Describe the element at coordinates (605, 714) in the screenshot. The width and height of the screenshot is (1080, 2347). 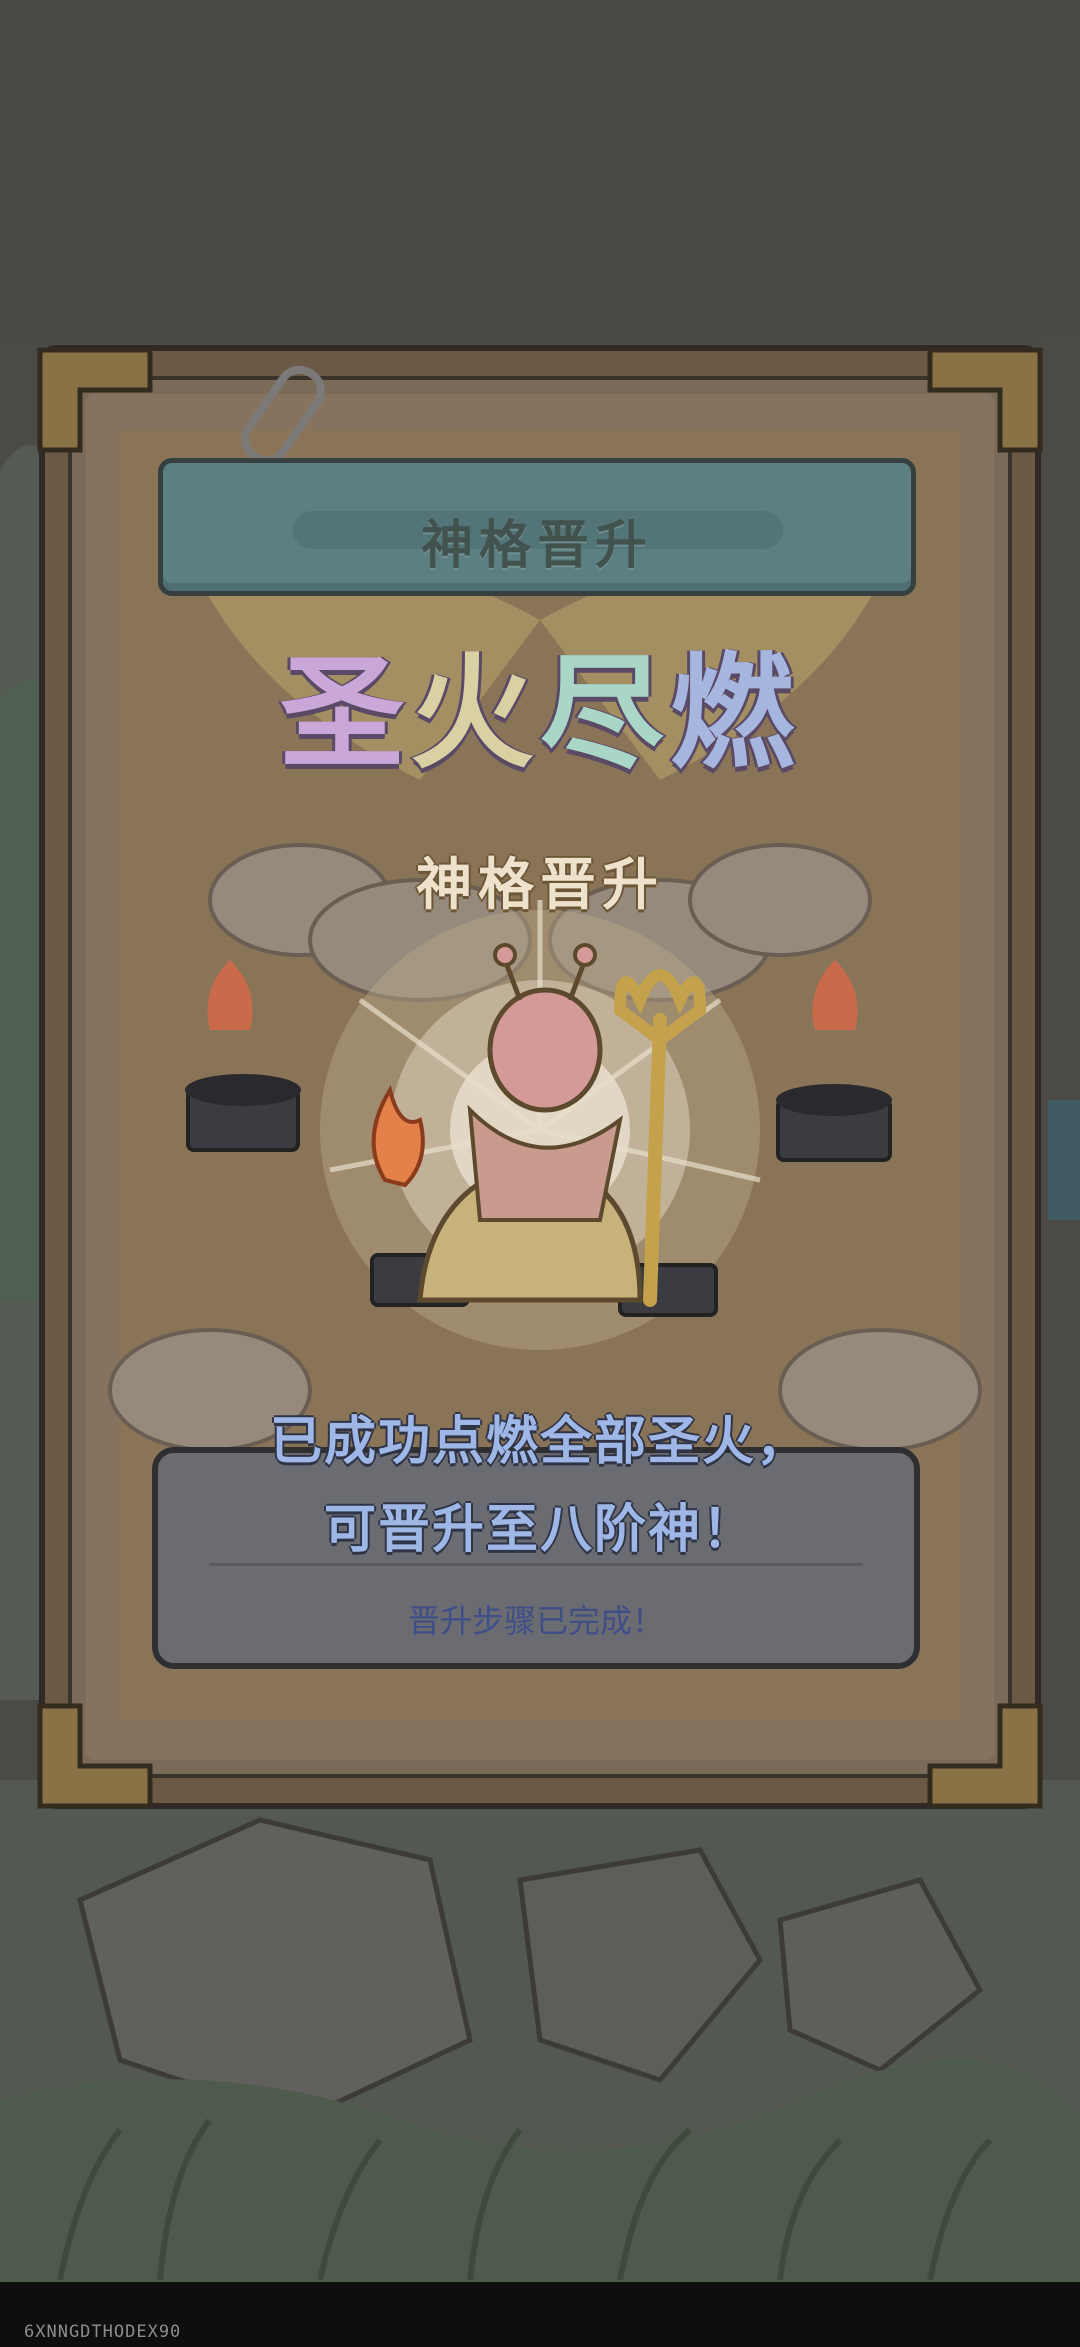
I see `headline-char: 尽` at that location.